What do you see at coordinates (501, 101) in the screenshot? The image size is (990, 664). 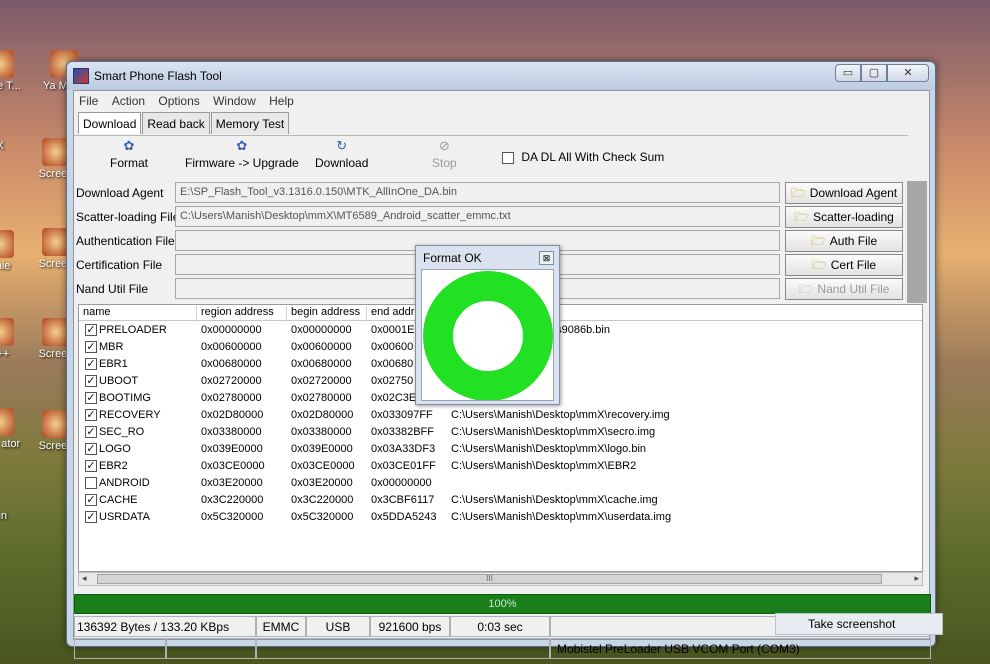 I see `menu-bar: File Action Options Window Help` at bounding box center [501, 101].